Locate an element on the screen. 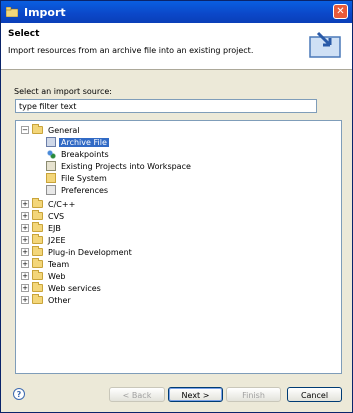  tree-item-label: Team is located at coordinates (59, 264).